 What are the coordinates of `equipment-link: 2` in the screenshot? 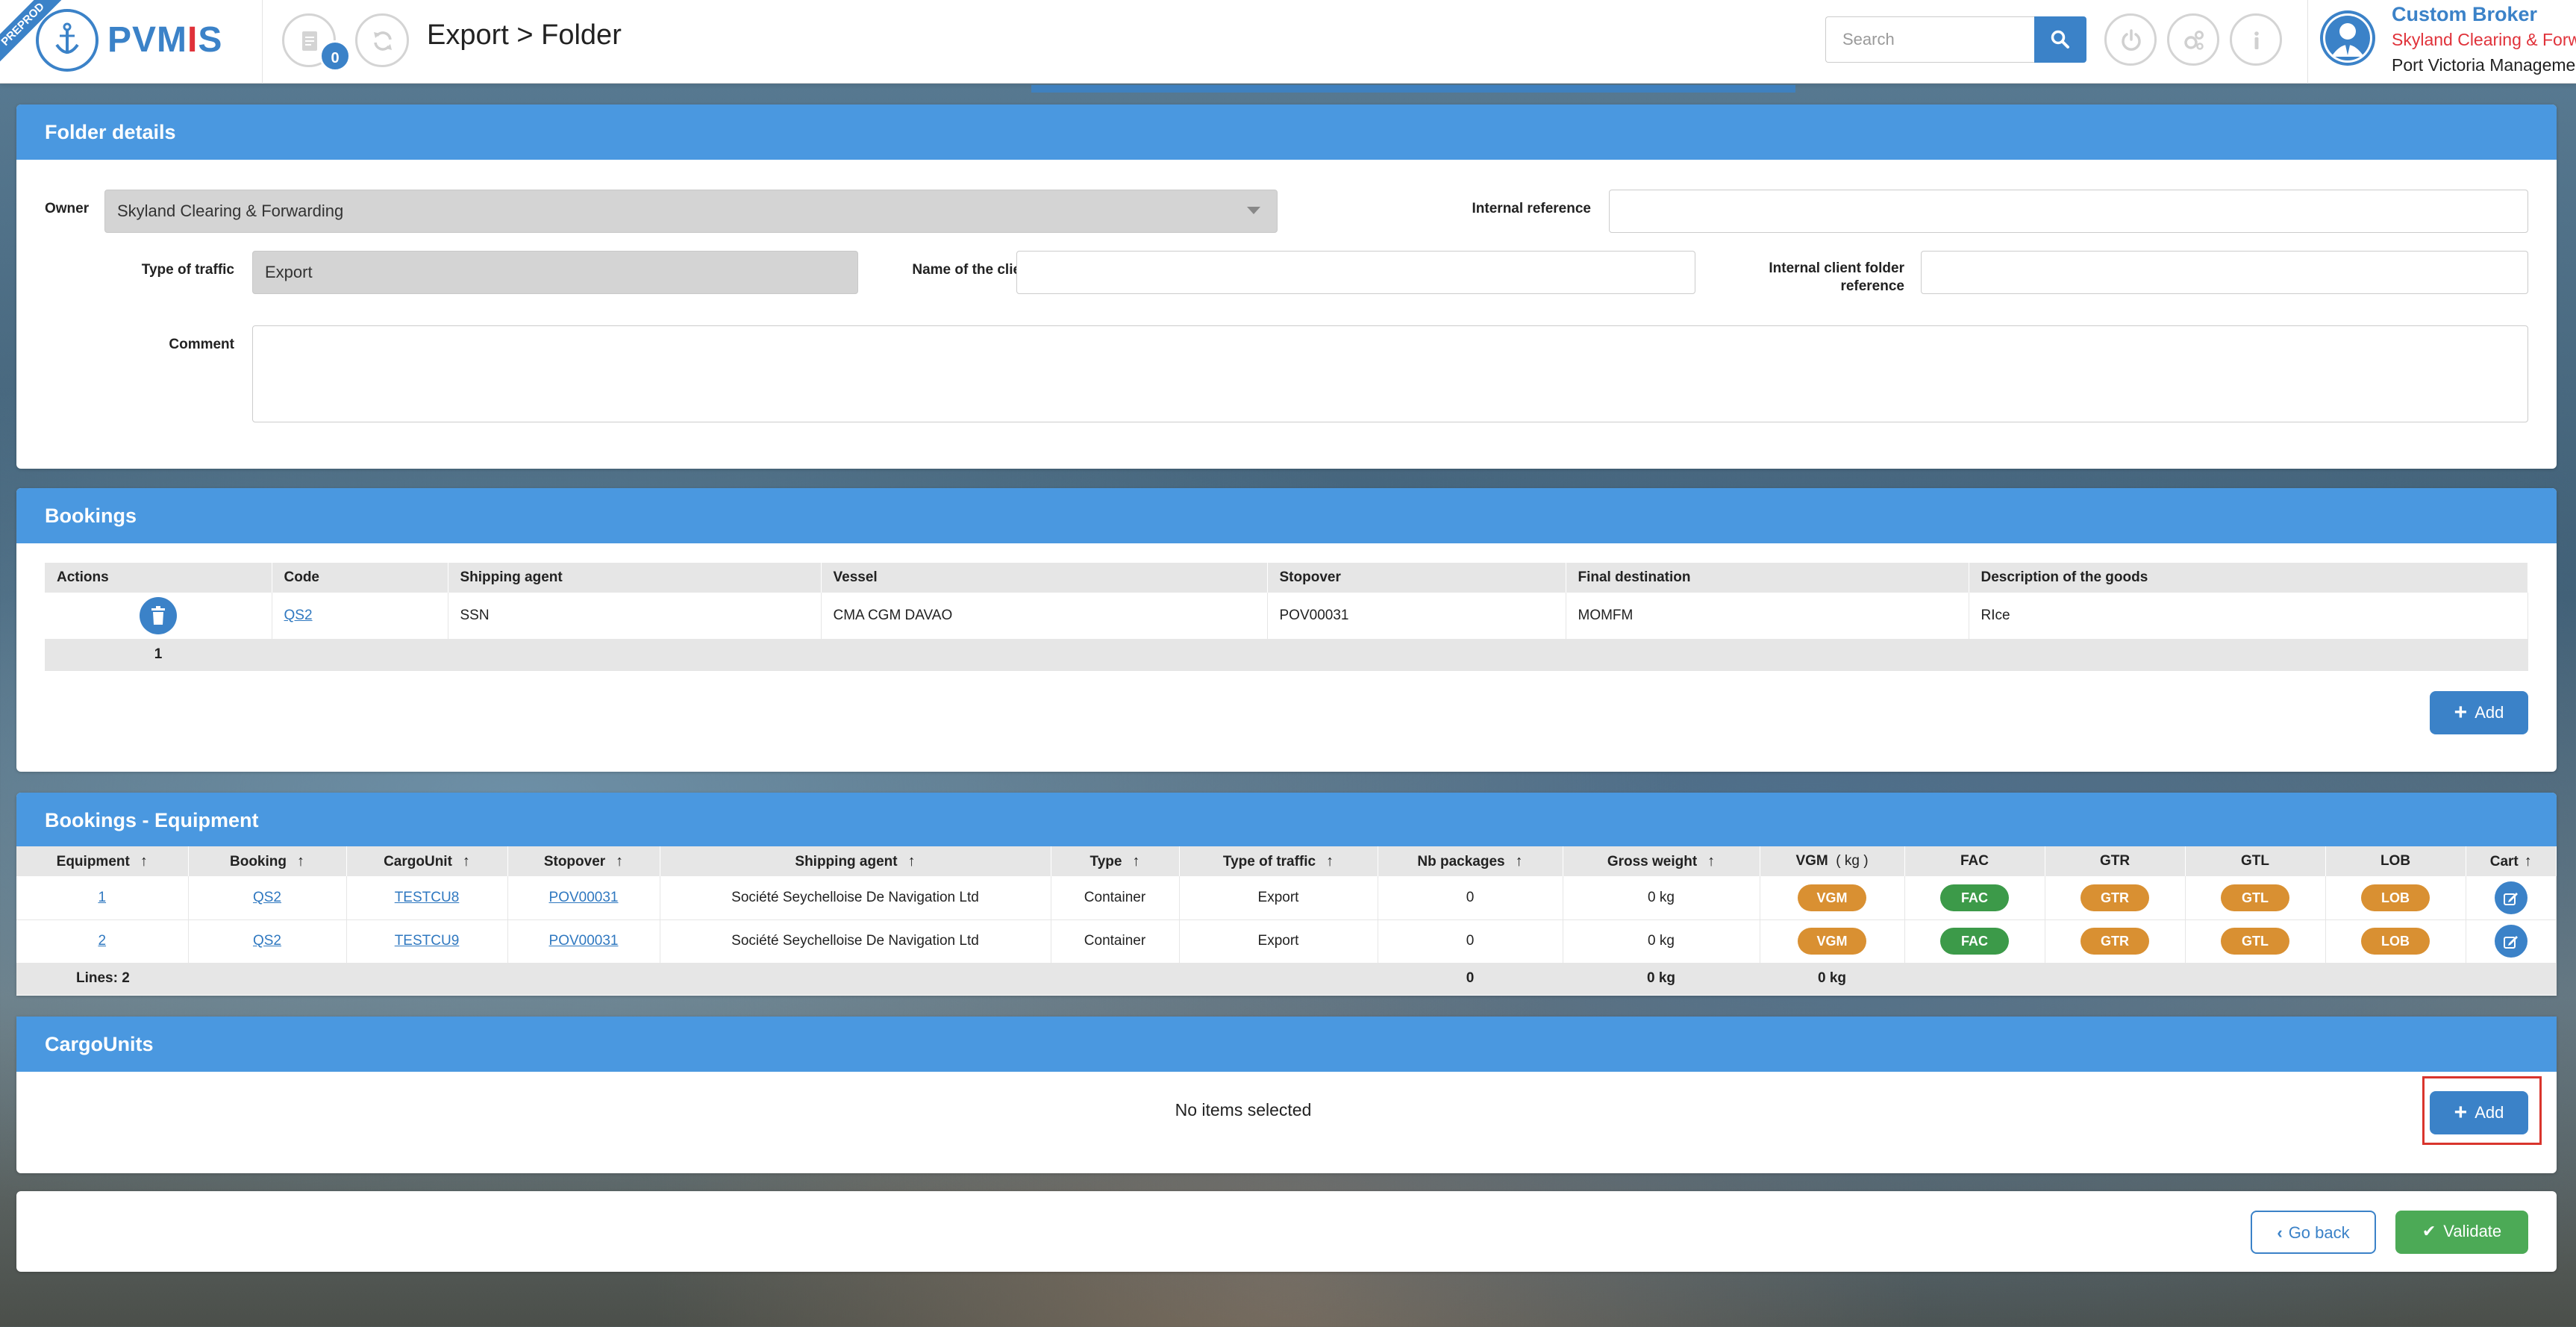 It's located at (102, 941).